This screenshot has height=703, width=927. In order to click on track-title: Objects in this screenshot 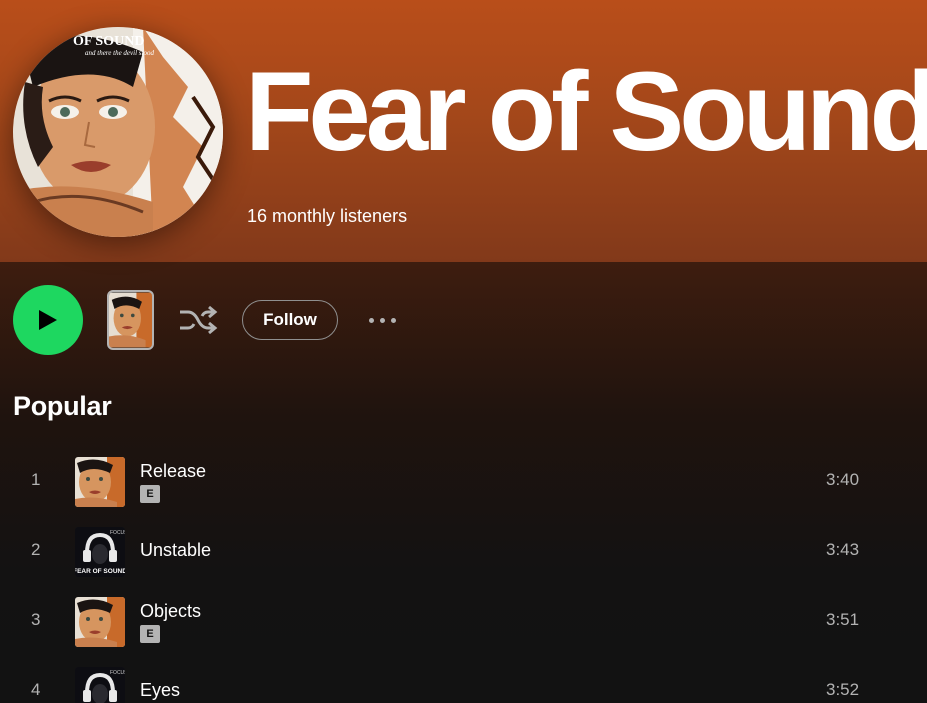, I will do `click(170, 611)`.